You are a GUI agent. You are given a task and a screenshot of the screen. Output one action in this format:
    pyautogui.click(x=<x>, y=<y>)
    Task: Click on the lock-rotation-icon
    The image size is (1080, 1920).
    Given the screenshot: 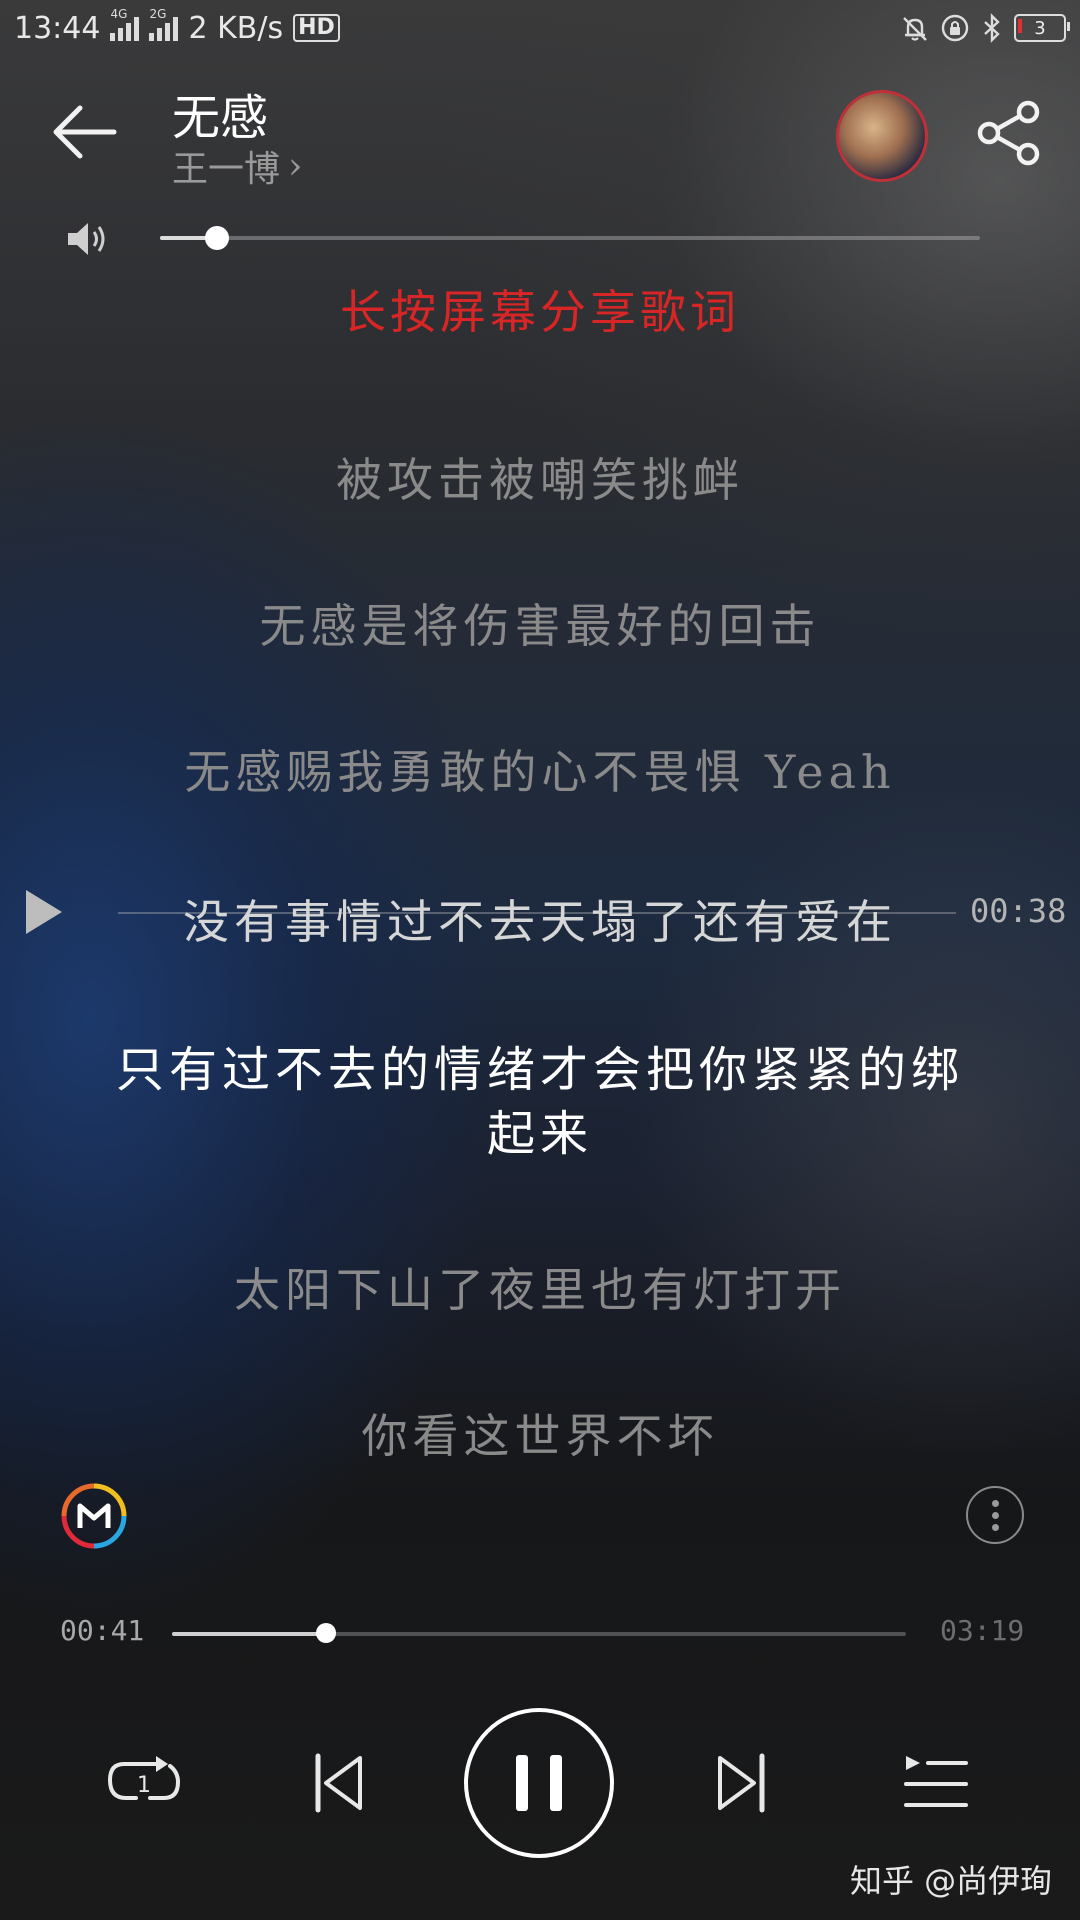 What is the action you would take?
    pyautogui.click(x=955, y=28)
    